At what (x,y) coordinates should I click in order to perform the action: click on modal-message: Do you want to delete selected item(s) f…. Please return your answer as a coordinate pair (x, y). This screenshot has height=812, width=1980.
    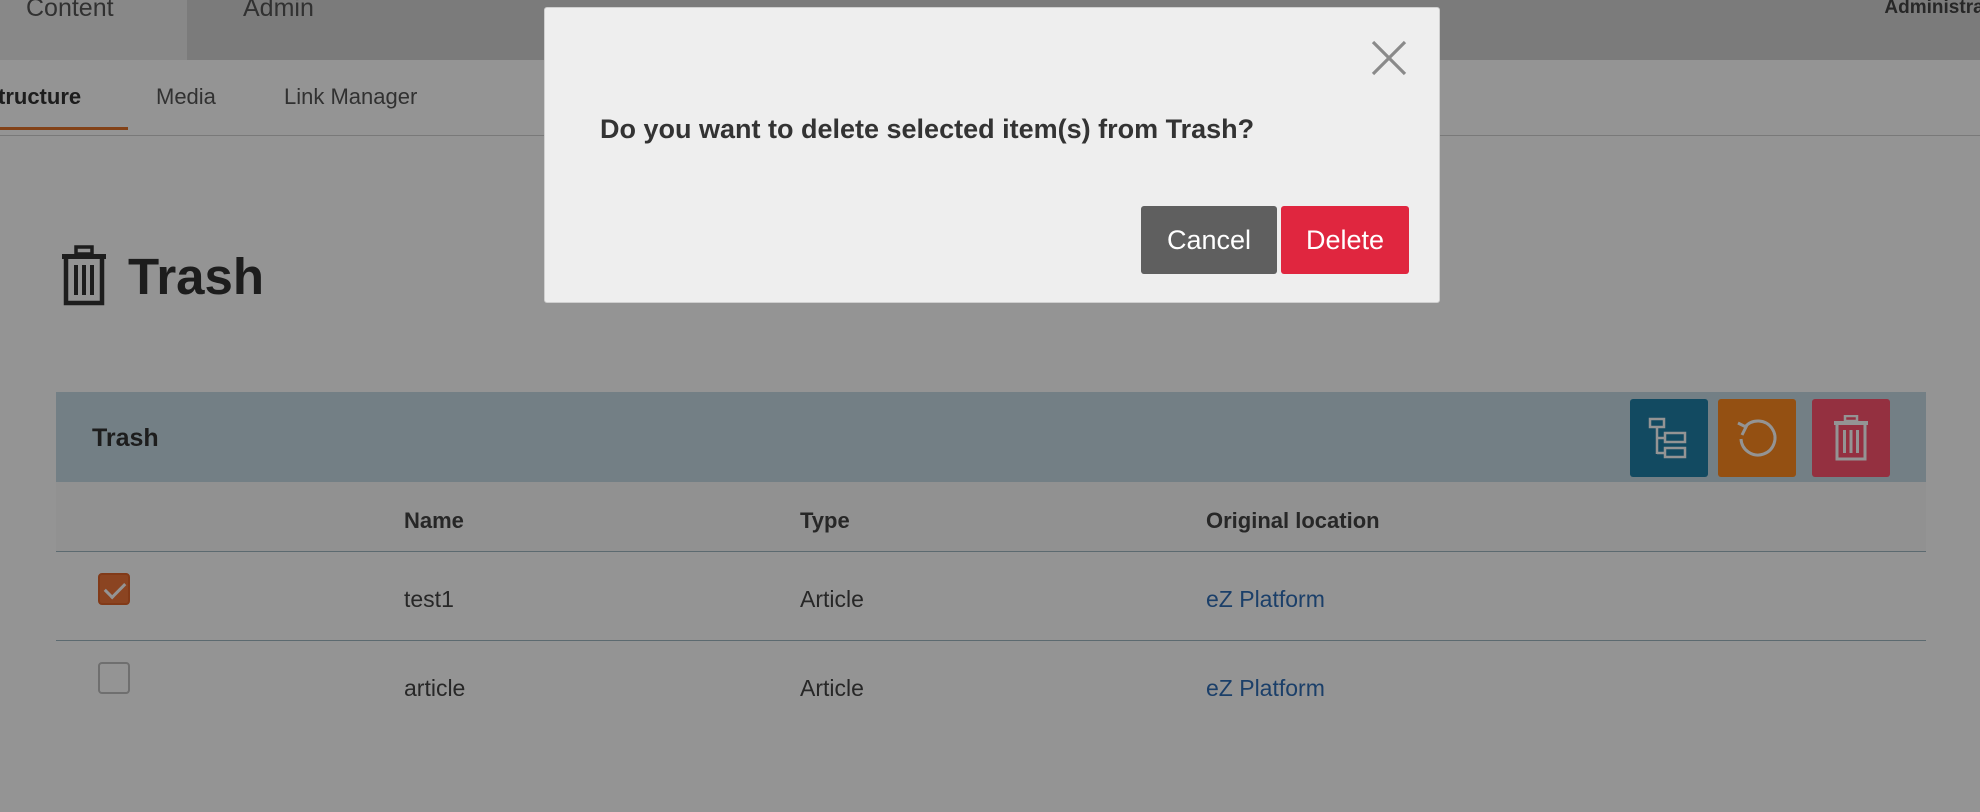
    Looking at the image, I should click on (927, 129).